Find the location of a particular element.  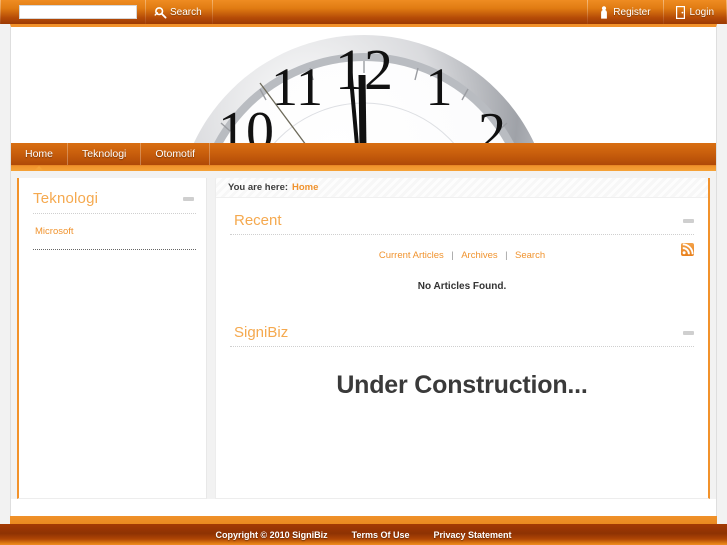

register-button: Register is located at coordinates (625, 12).